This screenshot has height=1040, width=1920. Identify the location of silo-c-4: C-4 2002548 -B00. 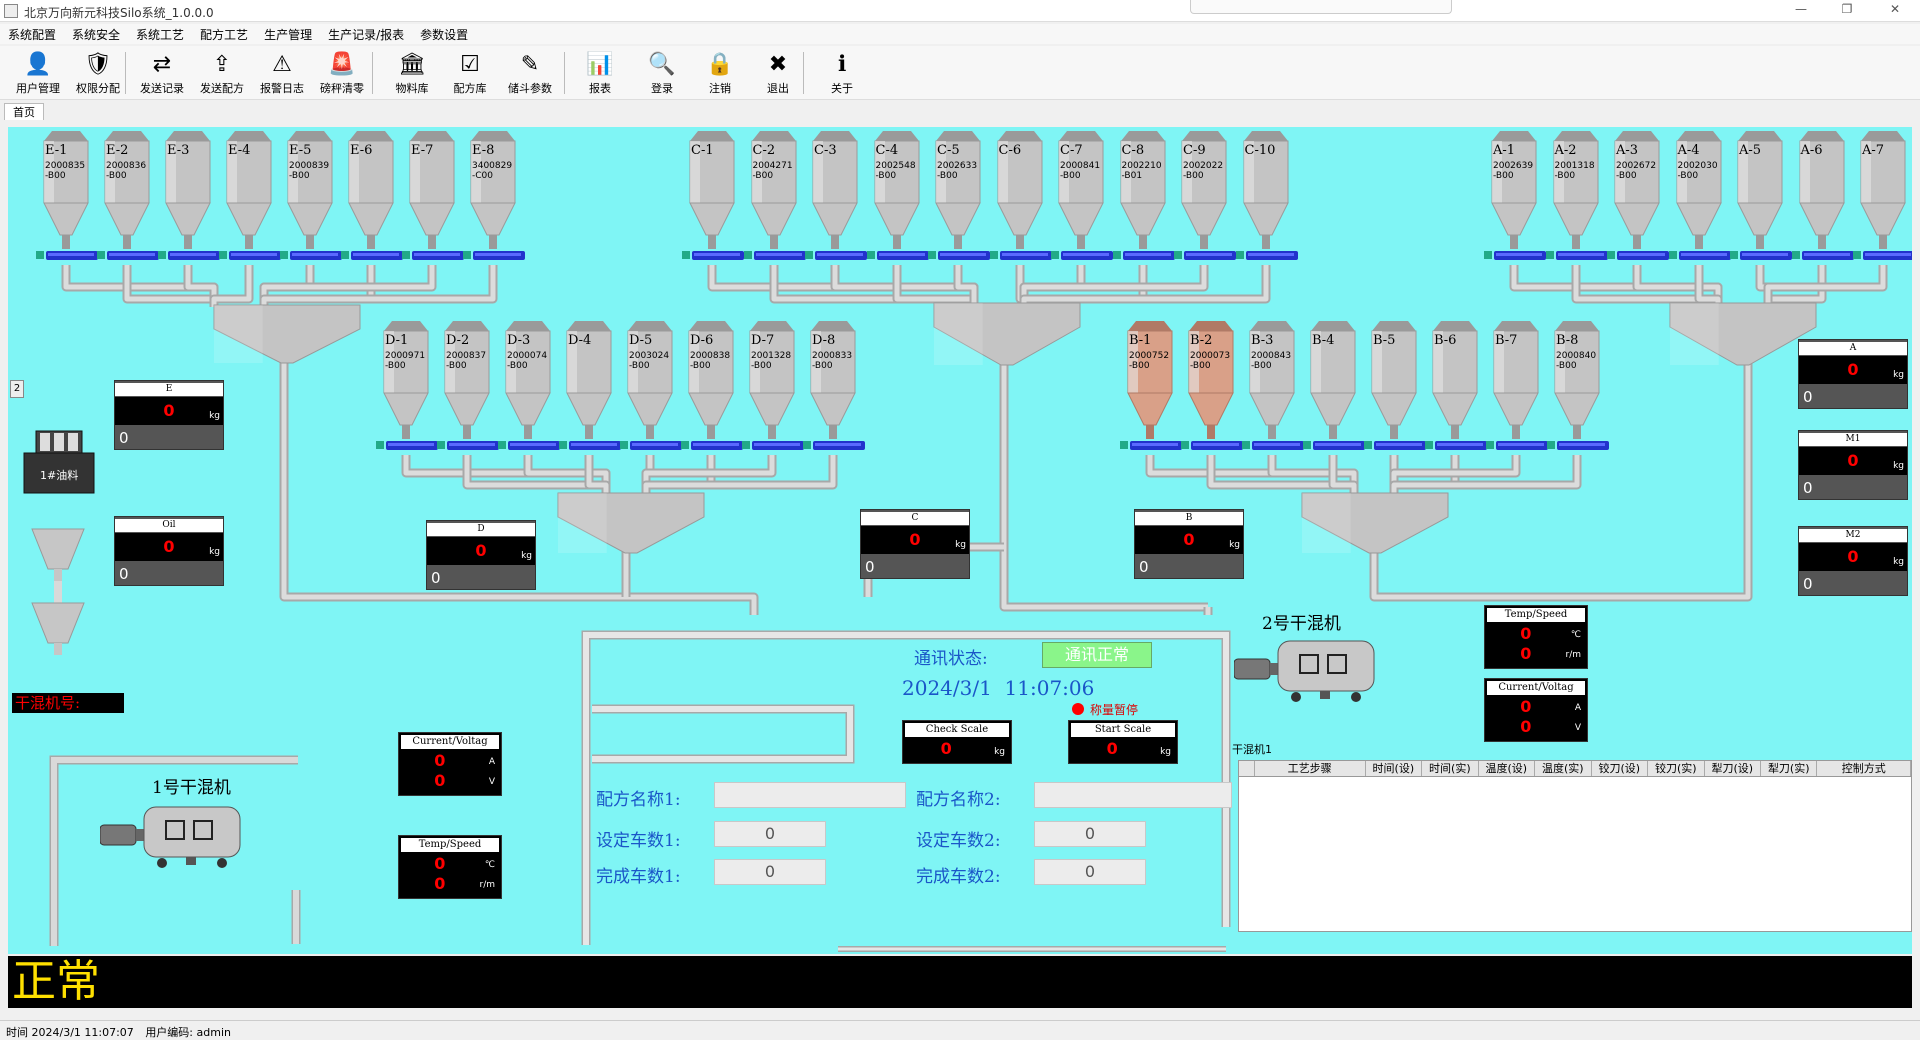
(897, 193).